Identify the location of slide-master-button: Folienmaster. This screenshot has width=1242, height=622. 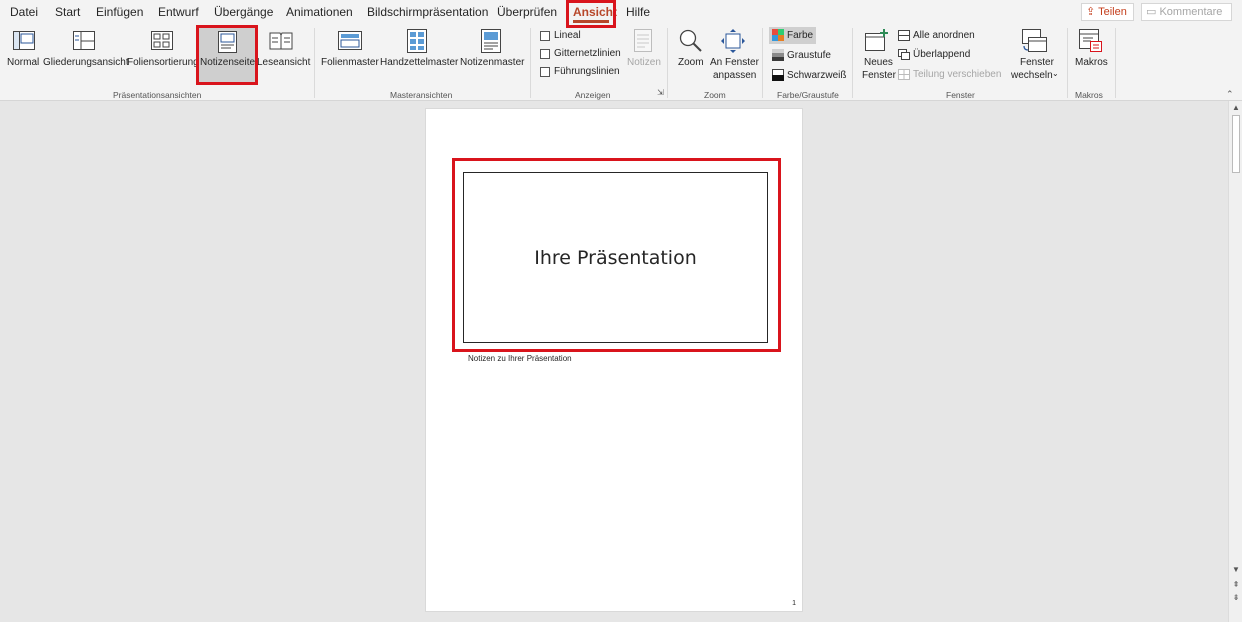
(350, 62).